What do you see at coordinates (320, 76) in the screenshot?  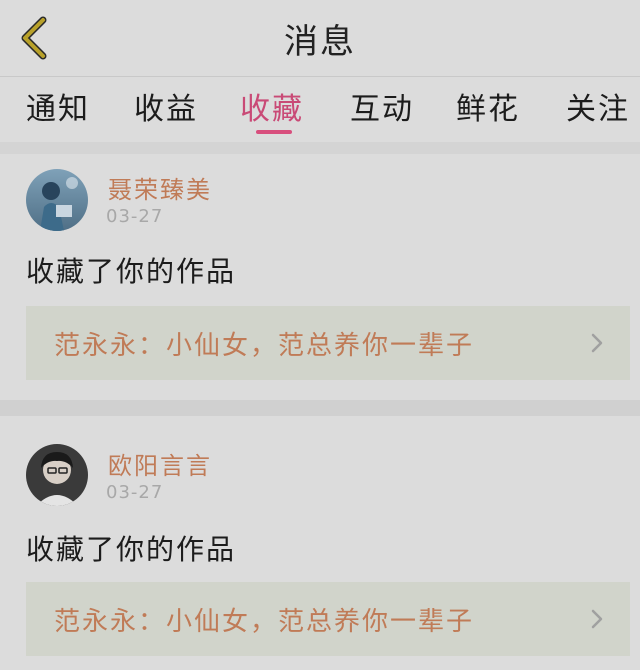 I see `header-divider` at bounding box center [320, 76].